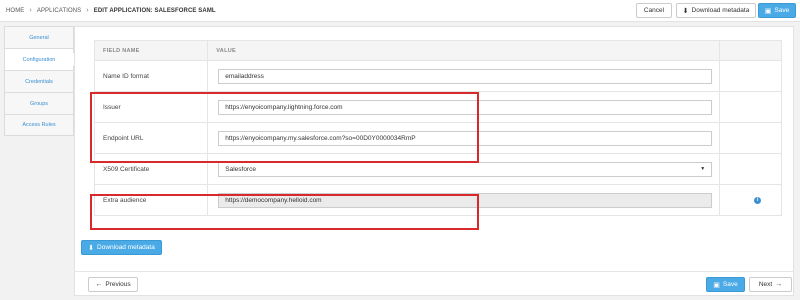 This screenshot has height=300, width=800. Describe the element at coordinates (240, 169) in the screenshot. I see `x509-certificate-value: Salesforce` at that location.